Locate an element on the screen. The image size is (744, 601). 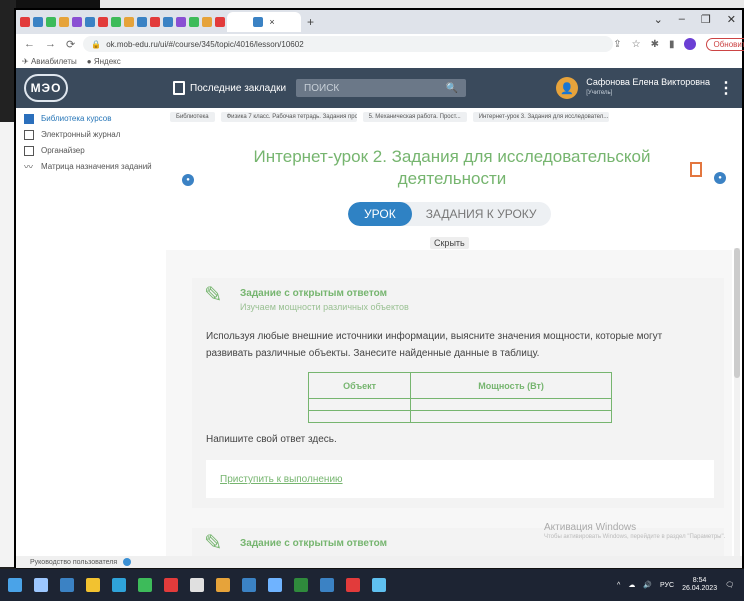
lesson-tabs: УРОК ЗАДАНИЯ К УРОКУ is located at coordinates (449, 214).